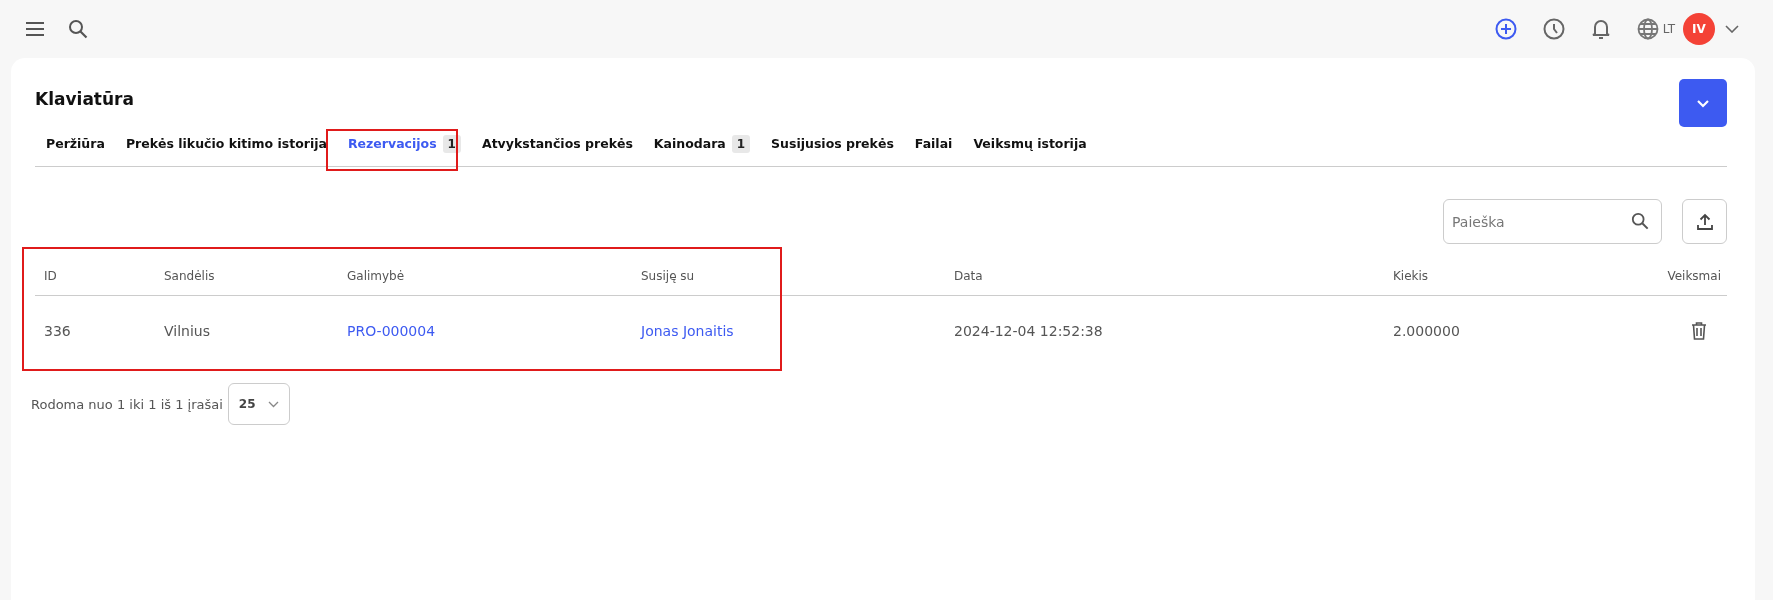 The width and height of the screenshot is (1773, 600). I want to click on tab: Peržiūra, so click(75, 143).